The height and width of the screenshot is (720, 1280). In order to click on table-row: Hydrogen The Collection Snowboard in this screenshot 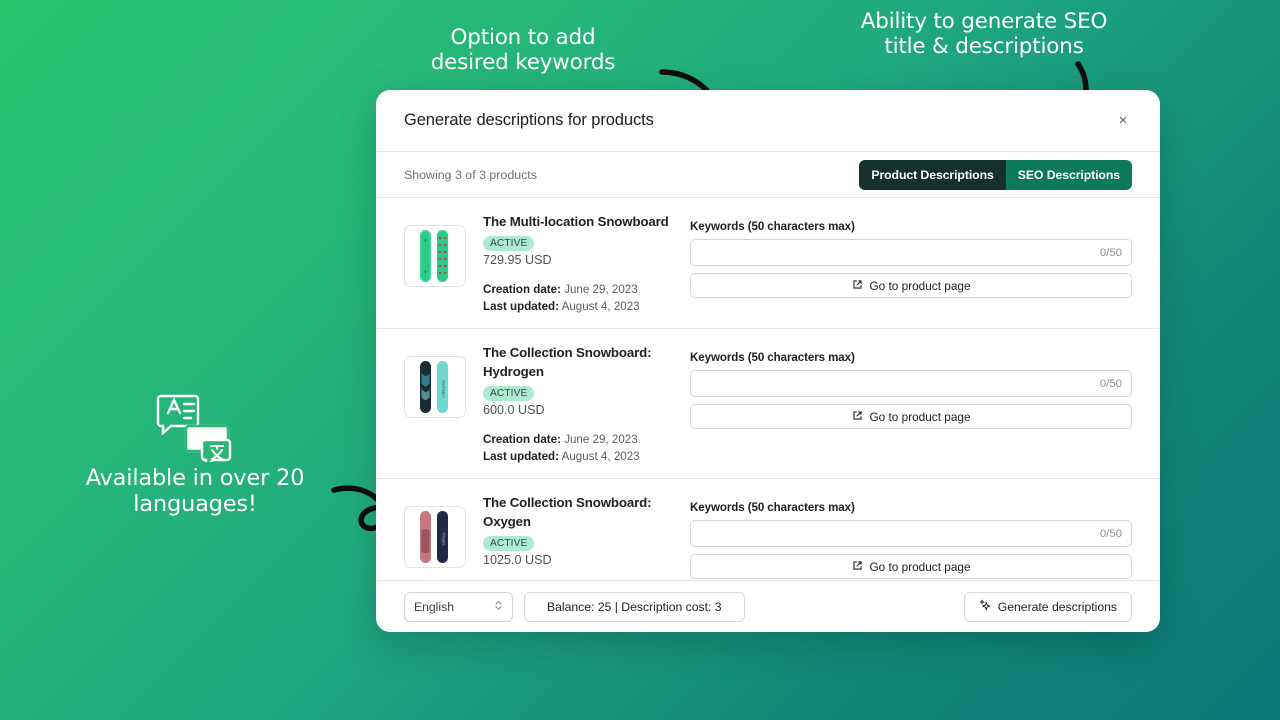, I will do `click(768, 404)`.